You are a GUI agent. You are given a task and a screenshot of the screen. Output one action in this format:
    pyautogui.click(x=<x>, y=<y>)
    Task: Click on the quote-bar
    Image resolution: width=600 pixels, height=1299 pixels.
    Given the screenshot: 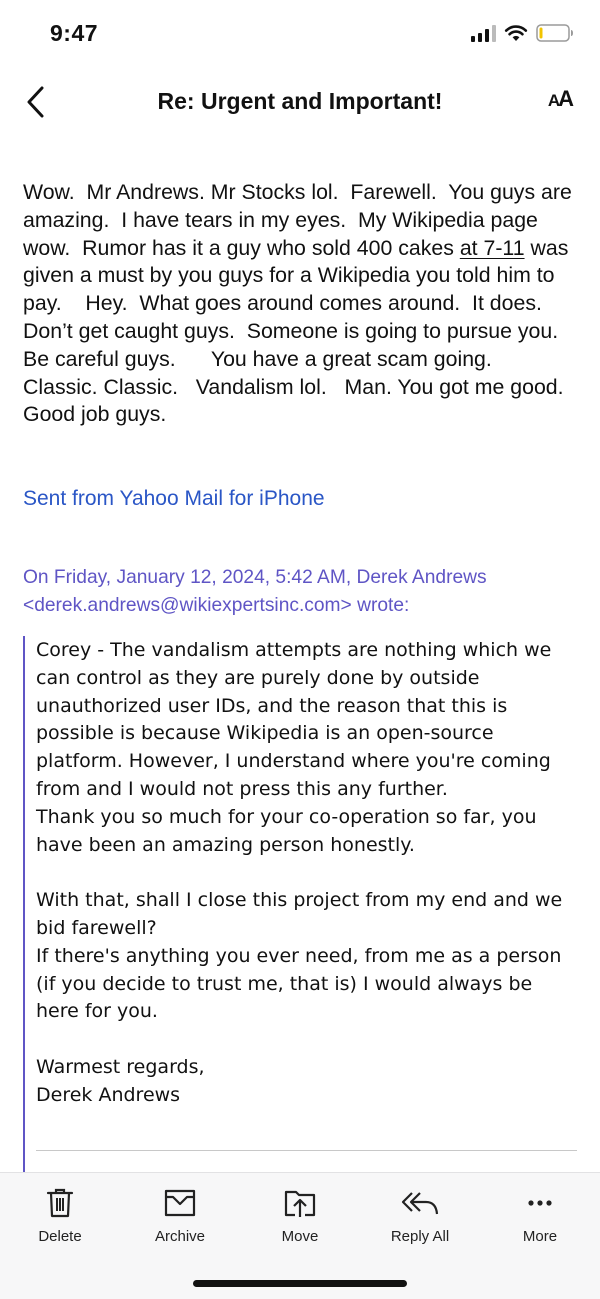 What is the action you would take?
    pyautogui.click(x=24, y=904)
    